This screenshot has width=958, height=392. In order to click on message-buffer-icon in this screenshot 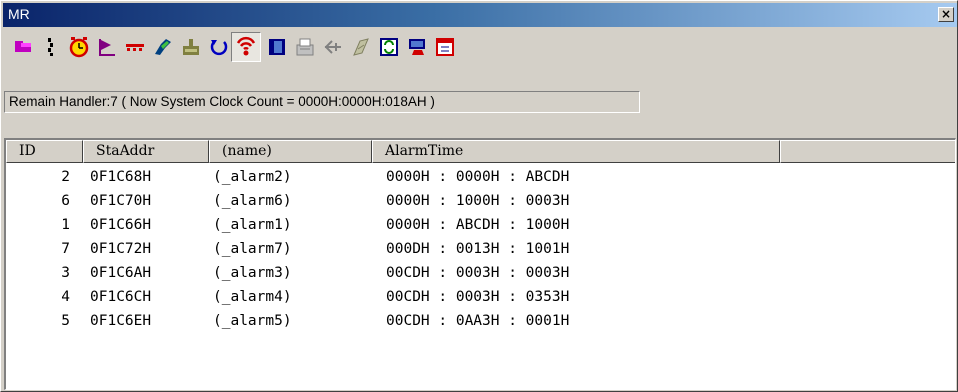, I will do `click(305, 47)`.